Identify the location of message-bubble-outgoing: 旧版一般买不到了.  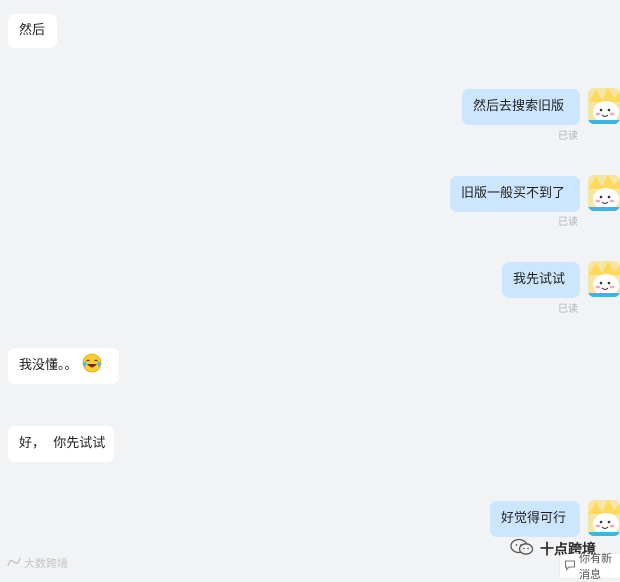
(515, 194).